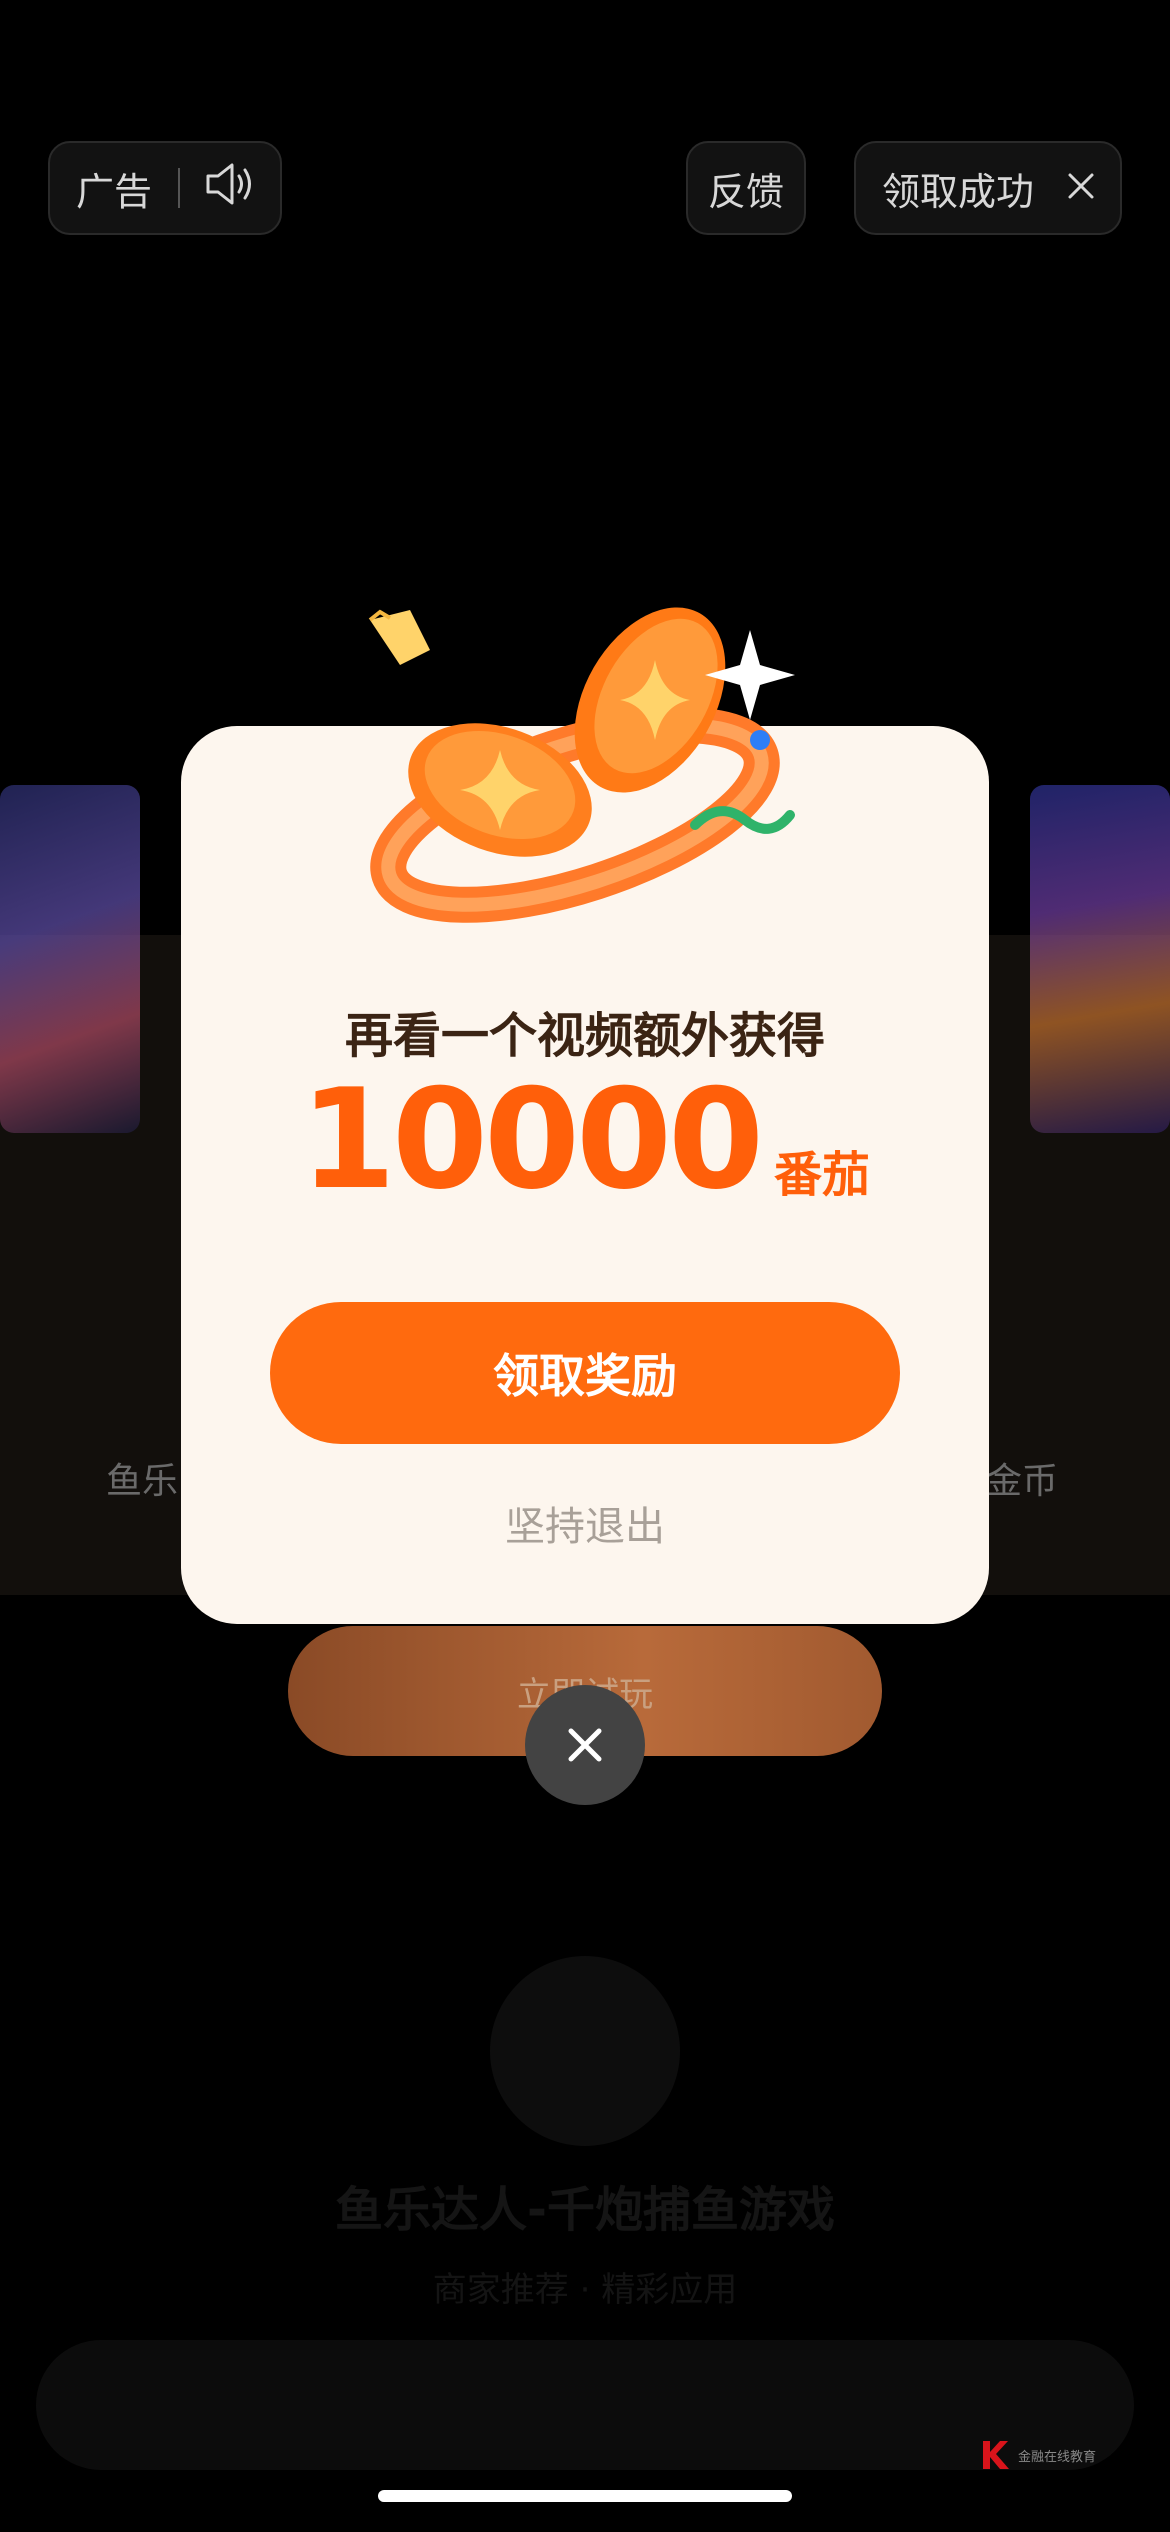 The width and height of the screenshot is (1170, 2532). What do you see at coordinates (958, 191) in the screenshot?
I see `reward-status-label: 领取成功` at bounding box center [958, 191].